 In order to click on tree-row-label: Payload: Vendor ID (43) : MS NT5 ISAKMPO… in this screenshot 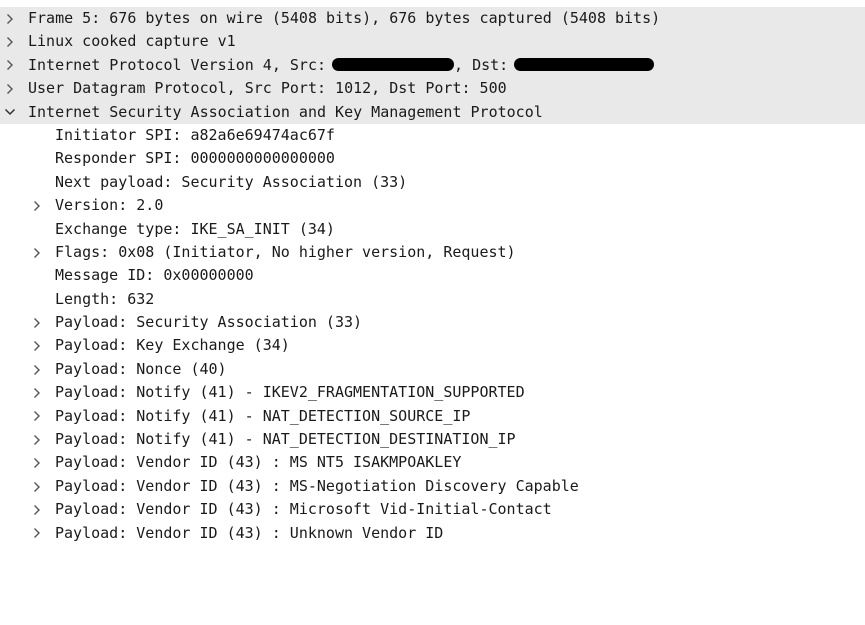, I will do `click(258, 462)`.